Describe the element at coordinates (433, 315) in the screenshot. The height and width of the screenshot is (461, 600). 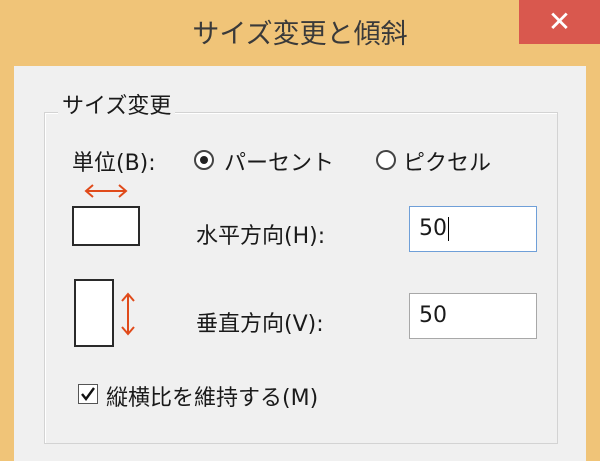
I see `vertical-input-value: 50` at that location.